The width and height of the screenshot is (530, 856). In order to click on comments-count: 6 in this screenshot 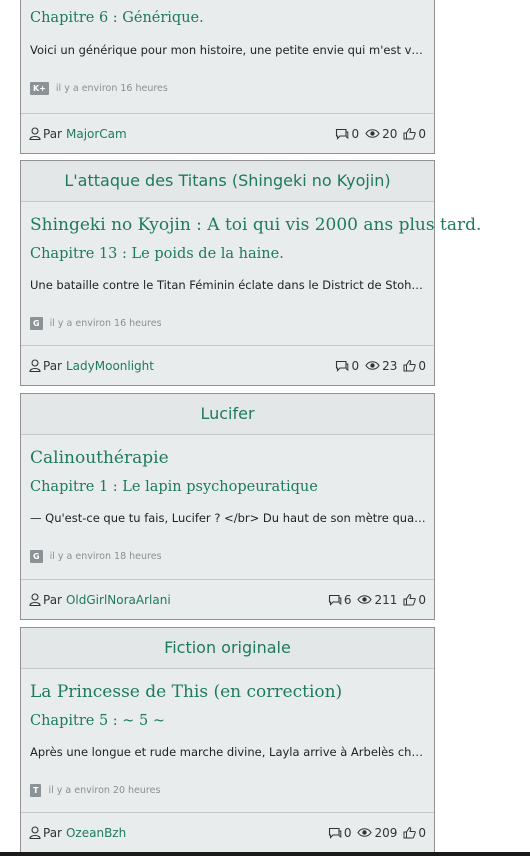, I will do `click(347, 599)`.